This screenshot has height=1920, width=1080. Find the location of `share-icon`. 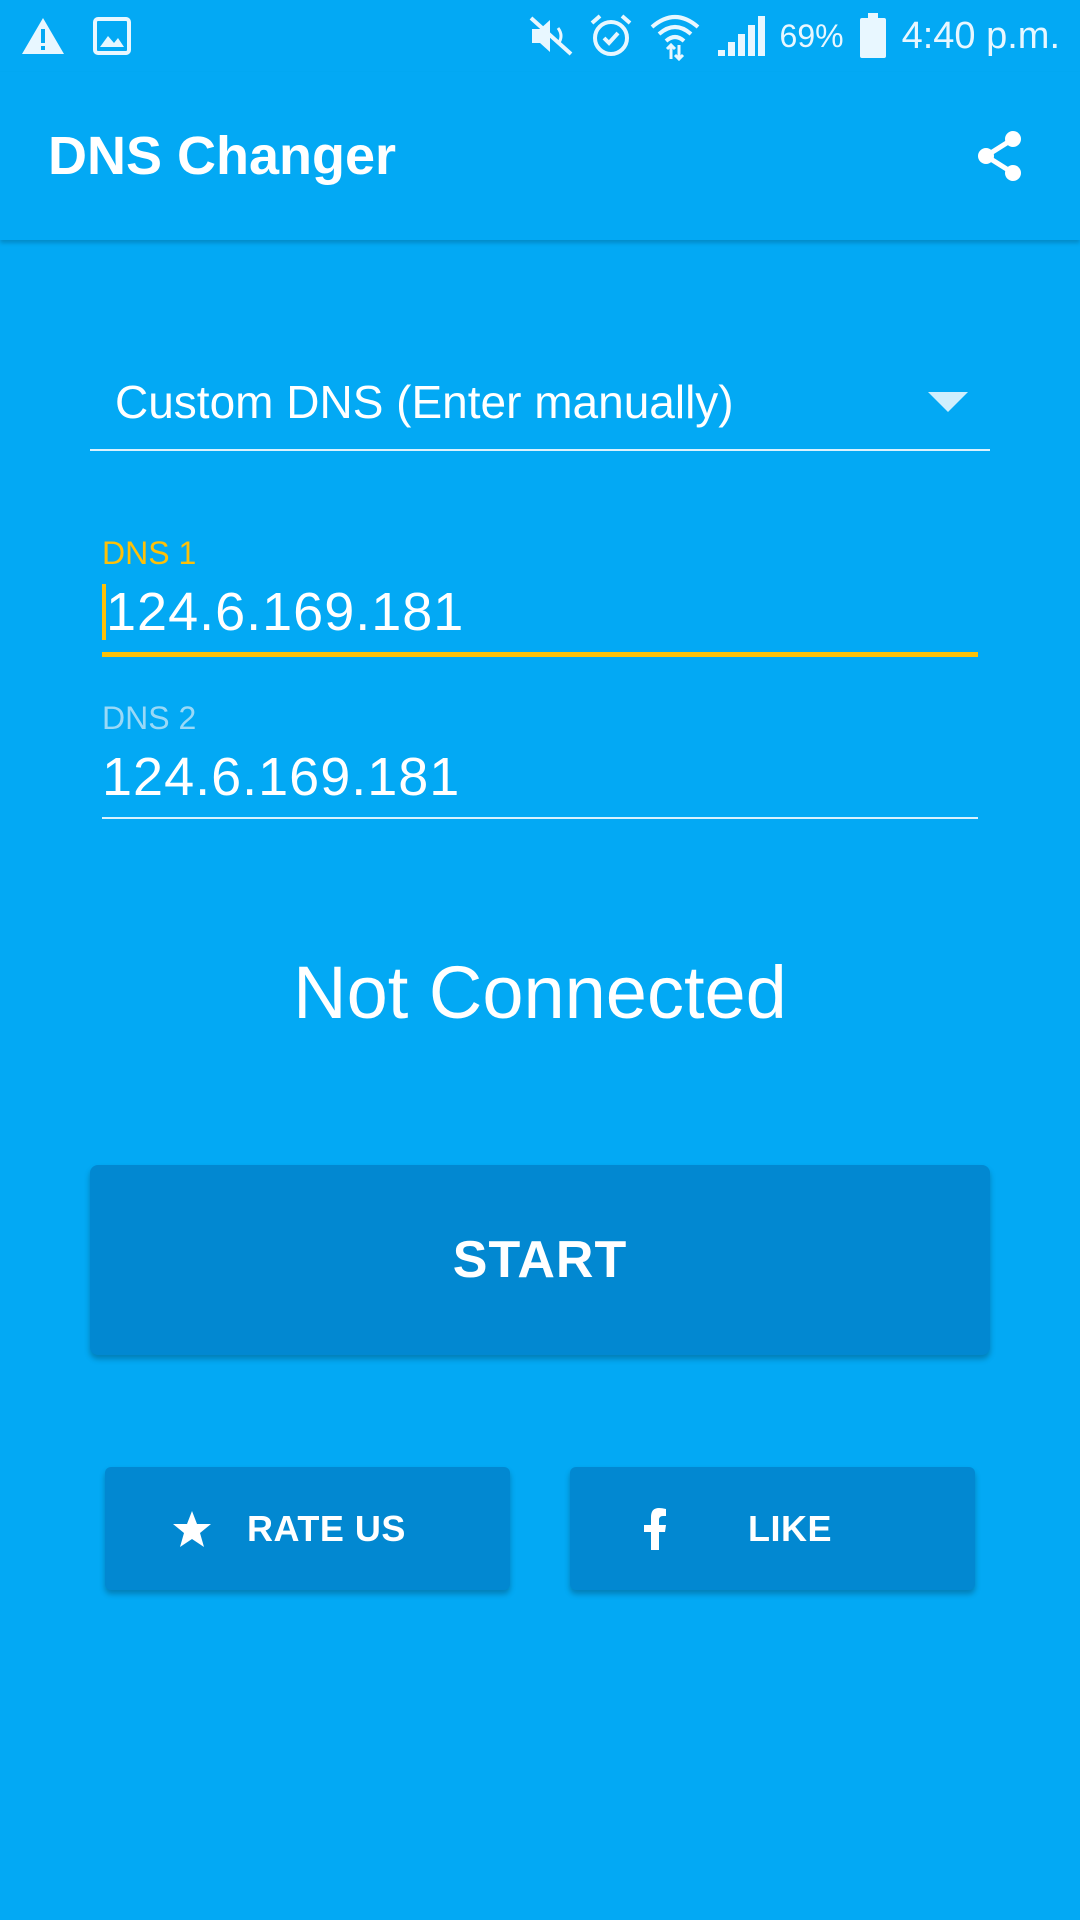

share-icon is located at coordinates (1000, 156).